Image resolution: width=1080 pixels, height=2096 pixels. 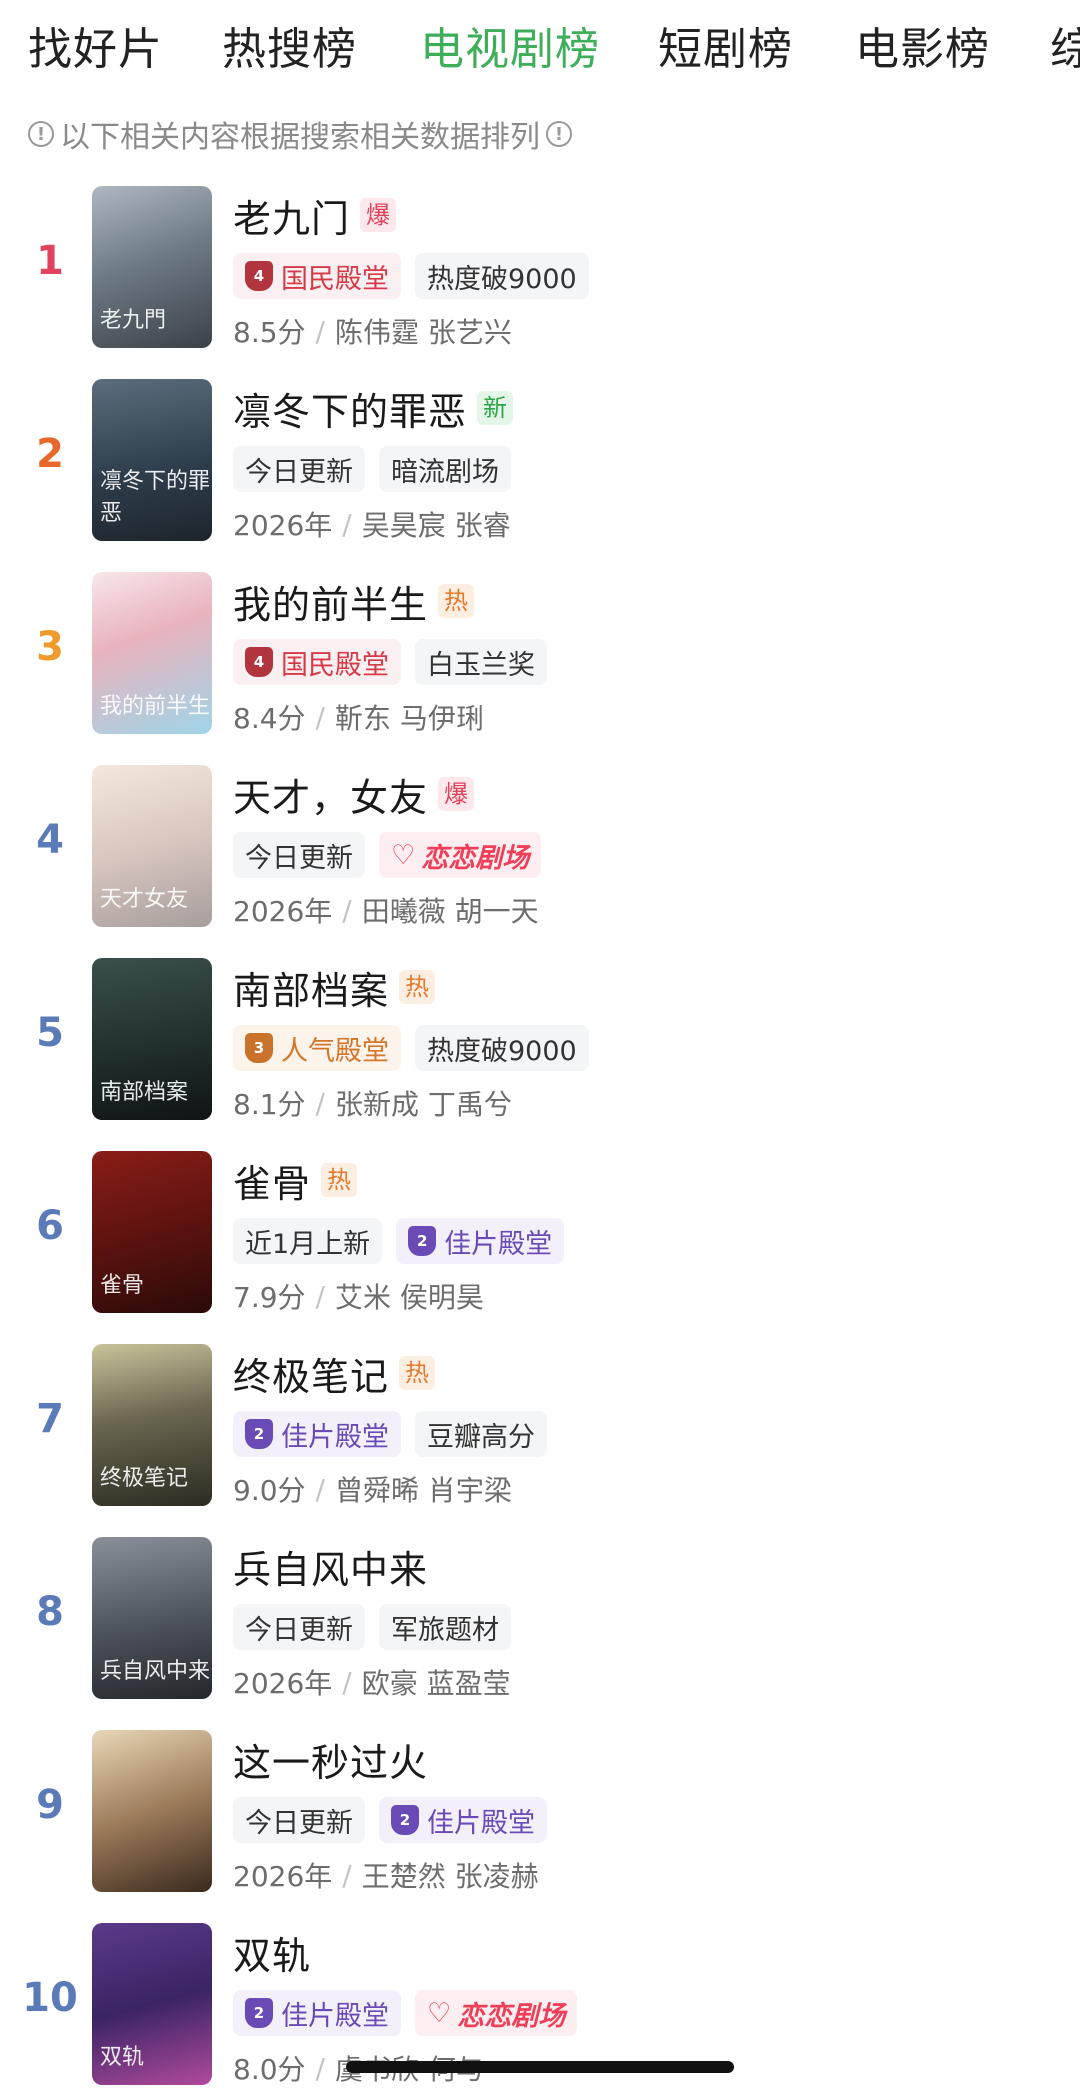 I want to click on poster-image: 凛冬下的罪恶, so click(x=152, y=460).